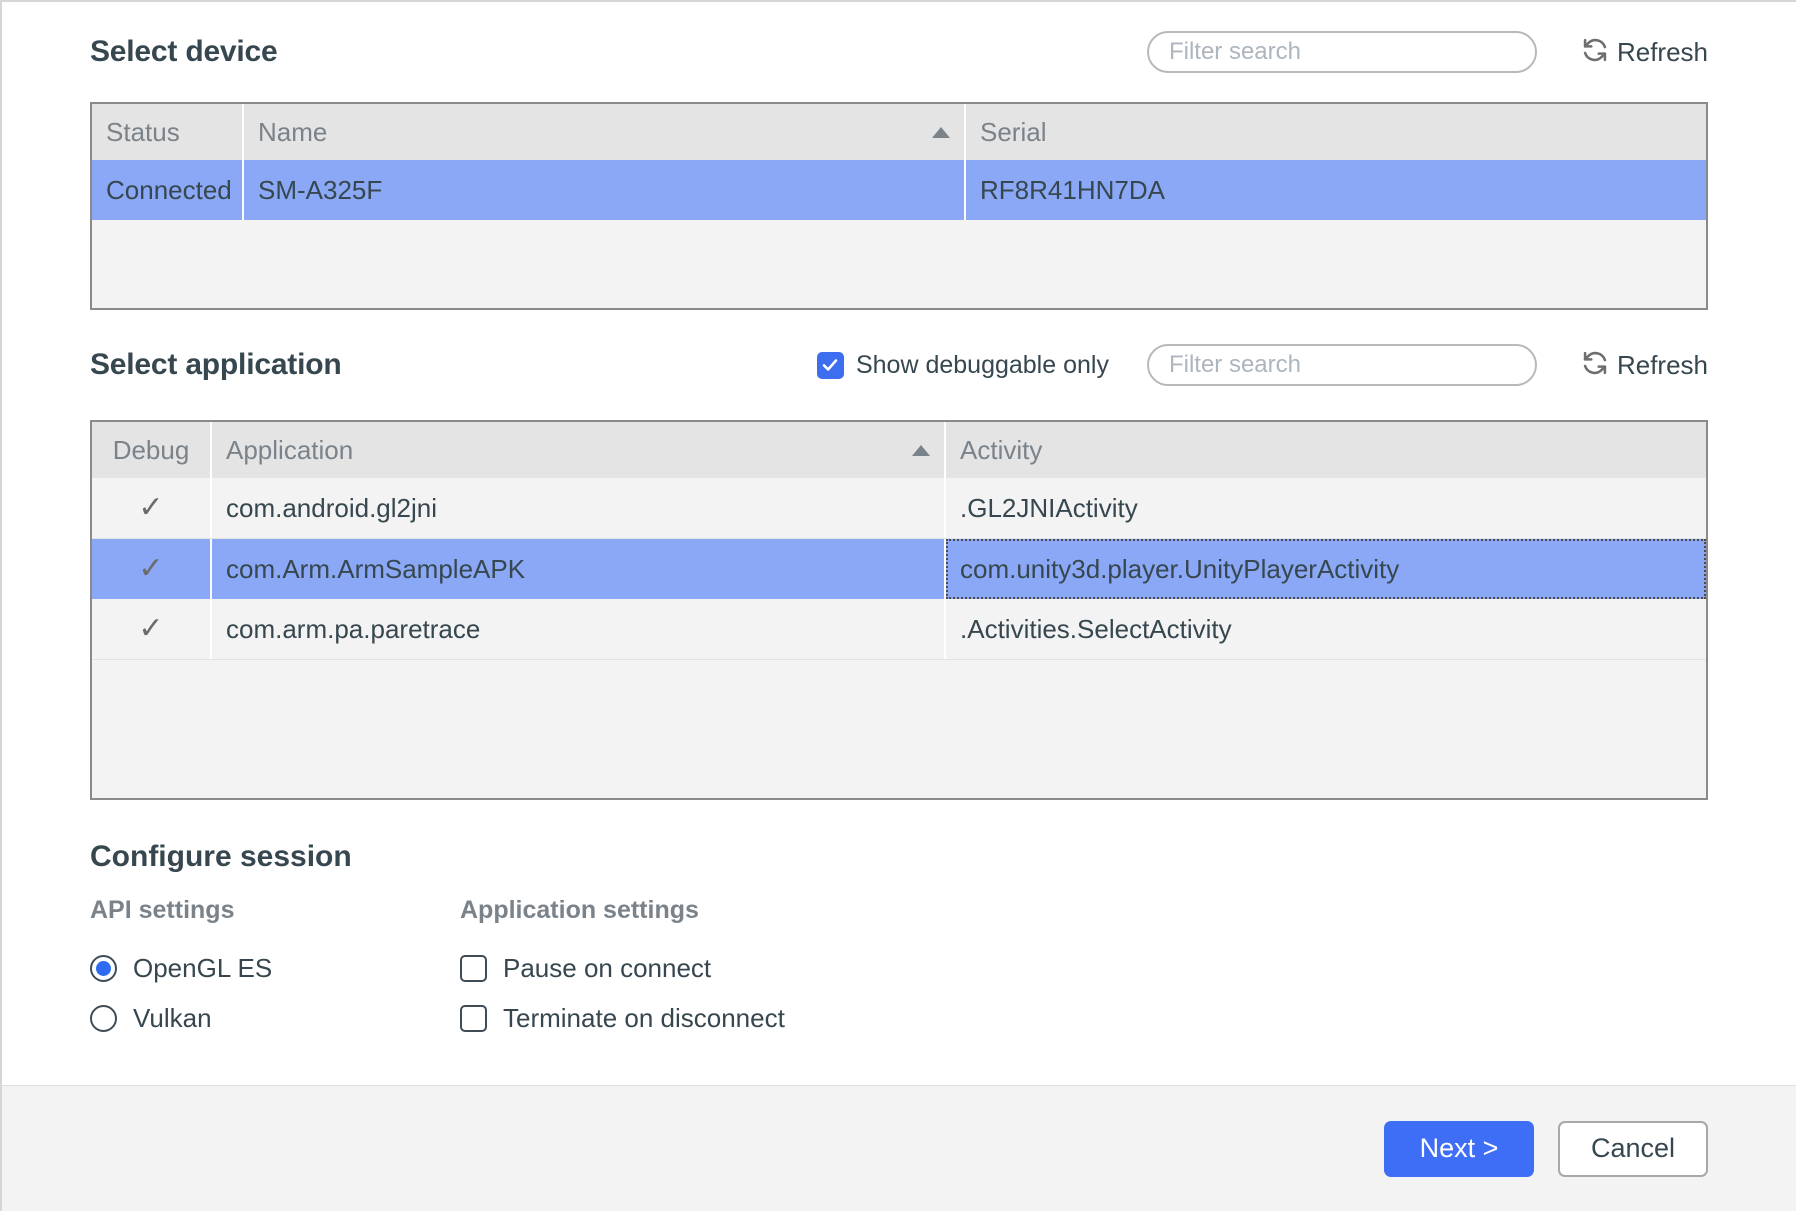  What do you see at coordinates (579, 450) in the screenshot?
I see `application-column-header-application: Application` at bounding box center [579, 450].